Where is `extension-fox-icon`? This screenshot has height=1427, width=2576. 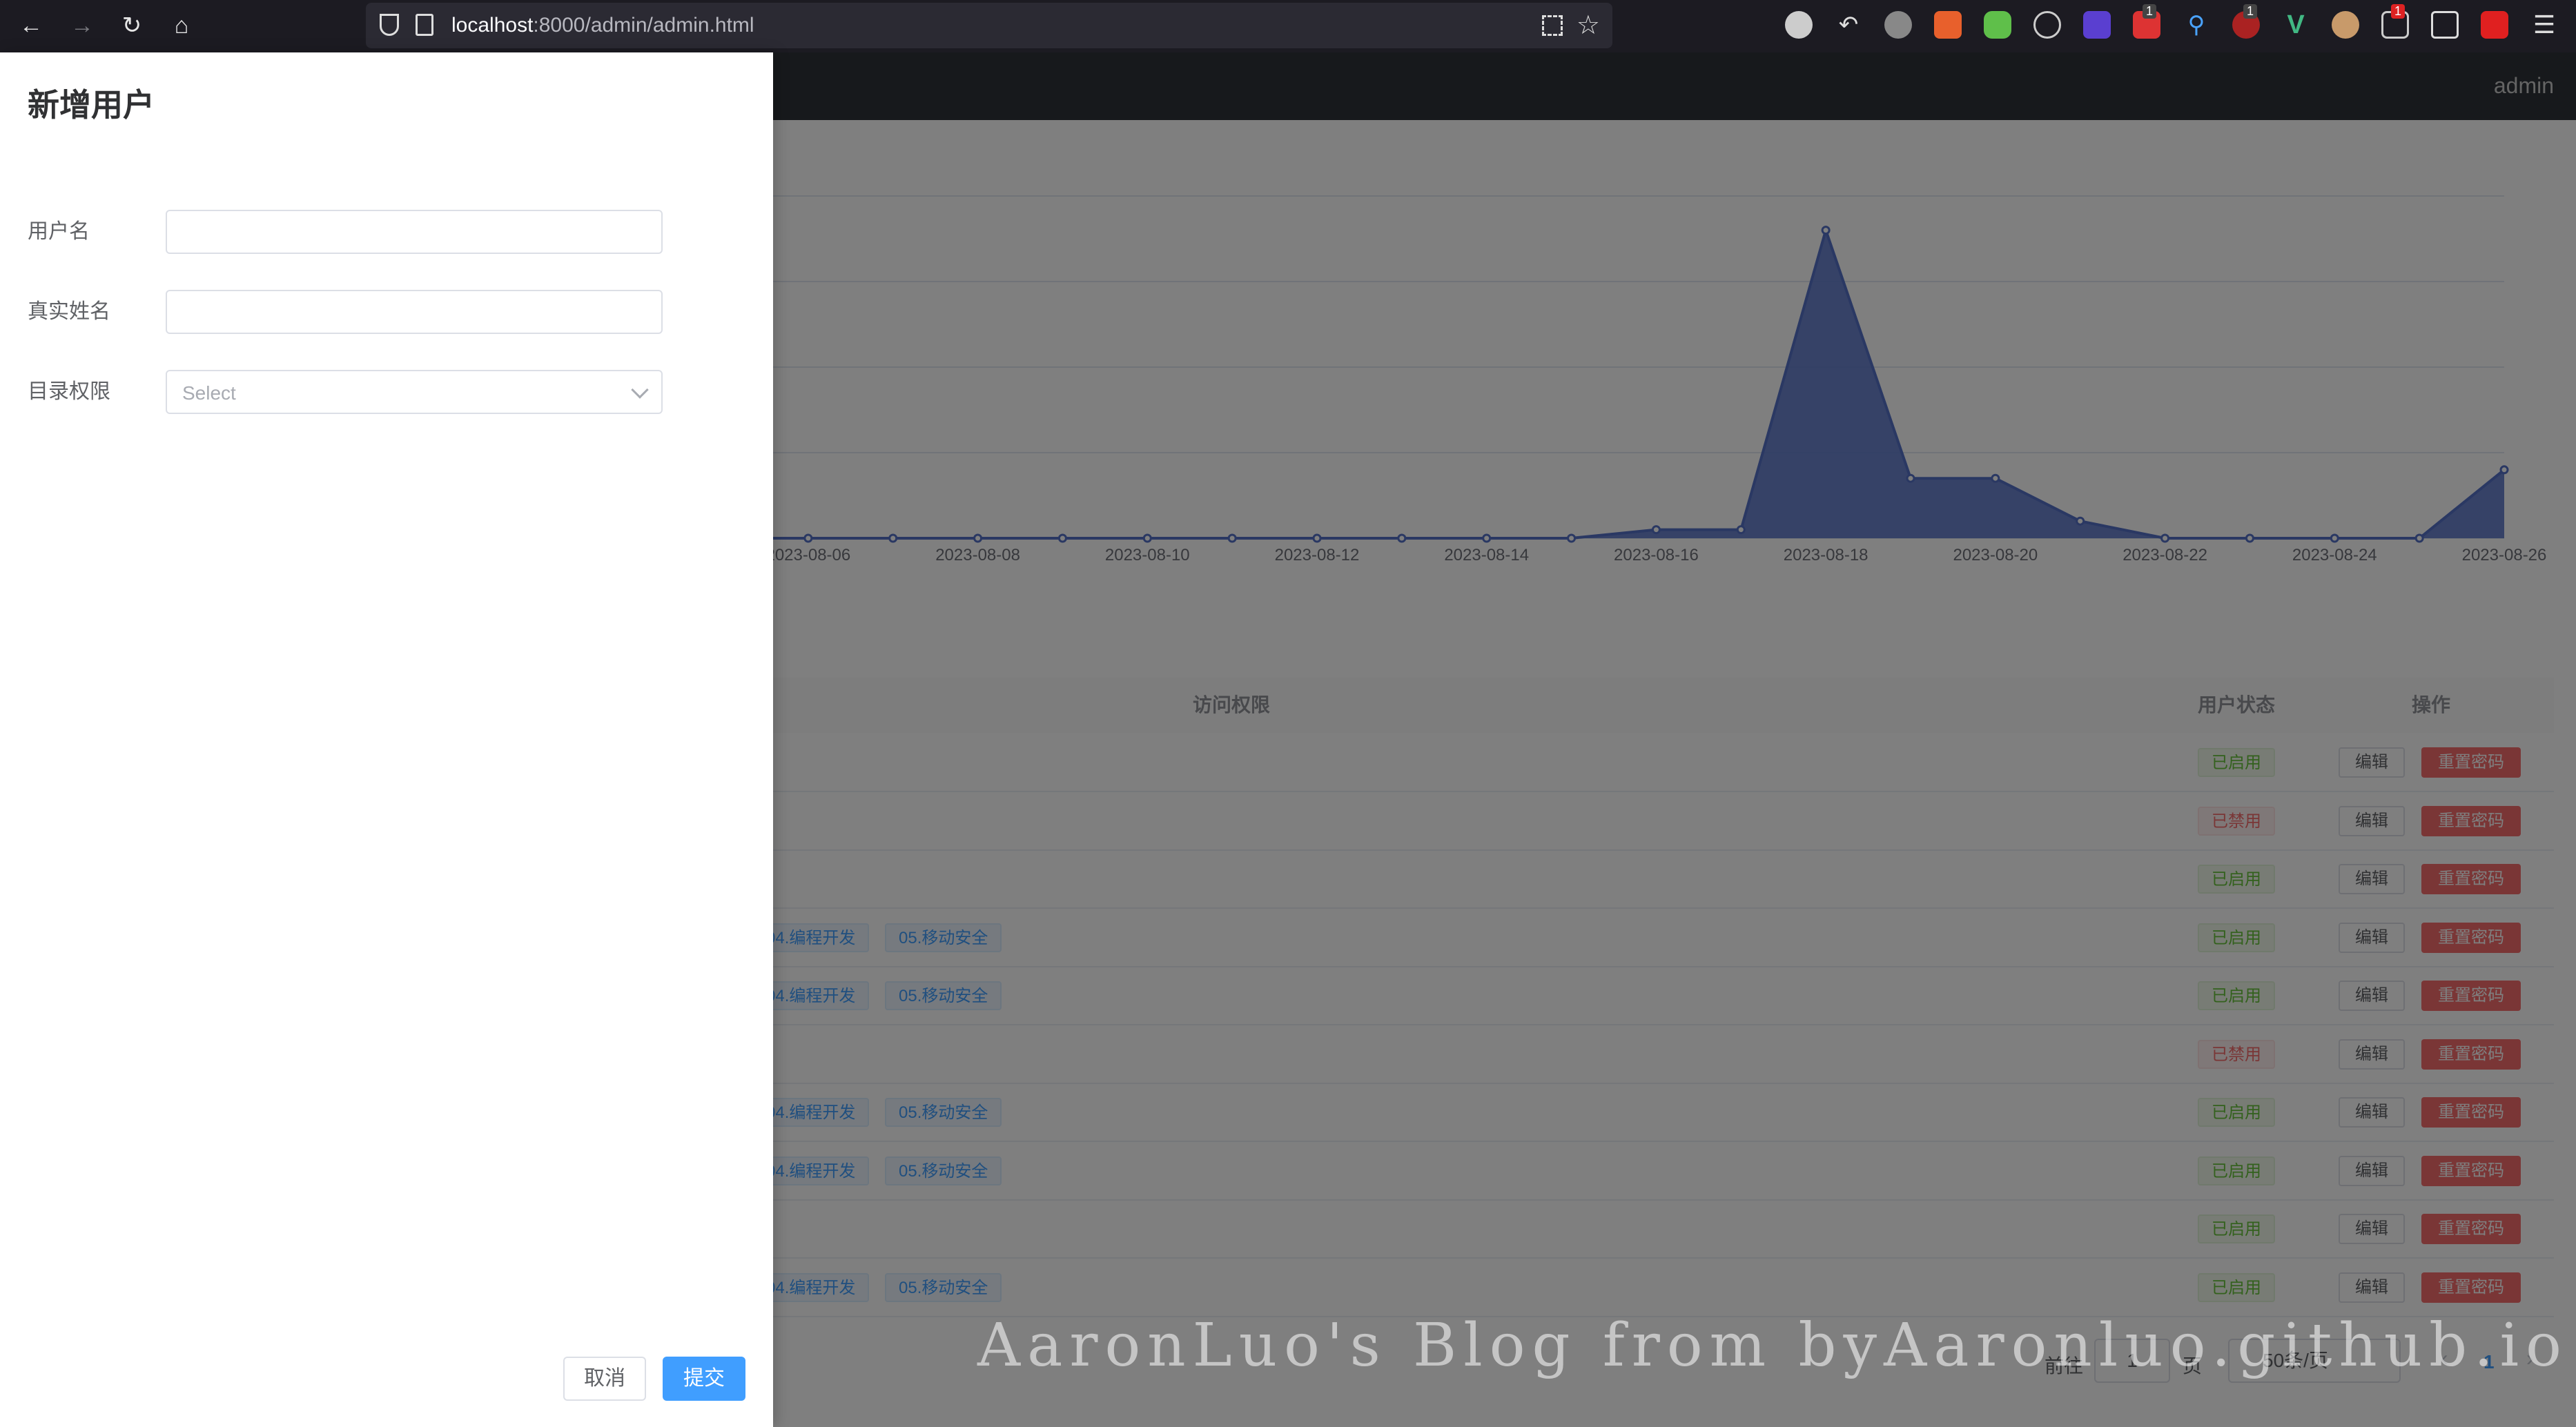
extension-fox-icon is located at coordinates (1948, 25).